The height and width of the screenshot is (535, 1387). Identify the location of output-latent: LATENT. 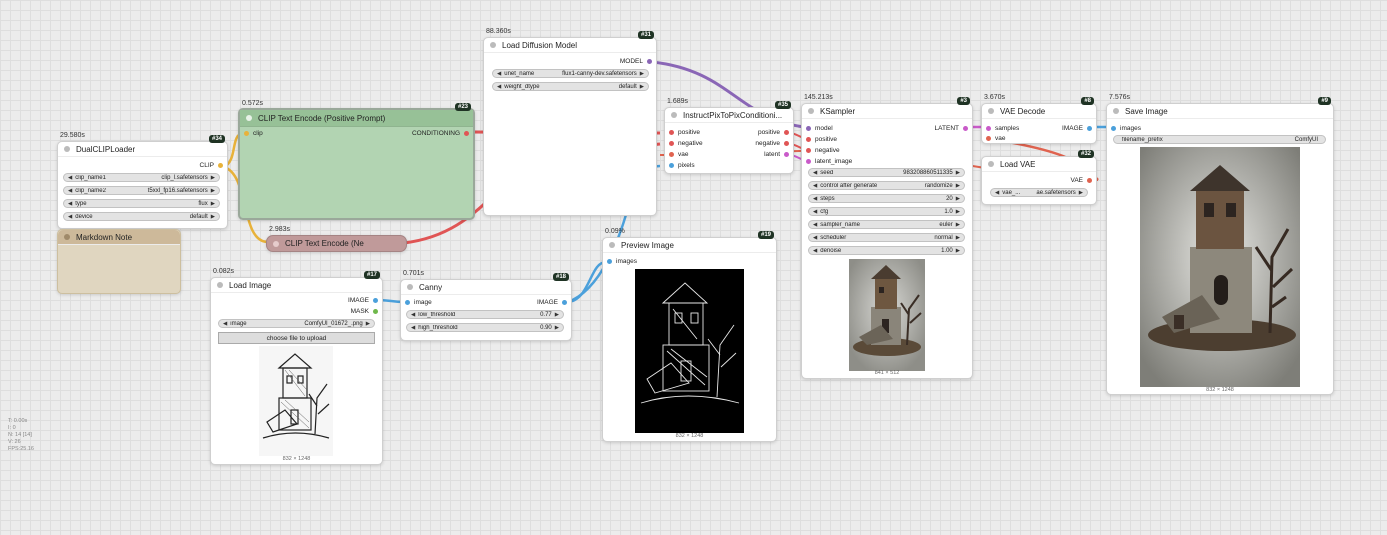
(951, 128).